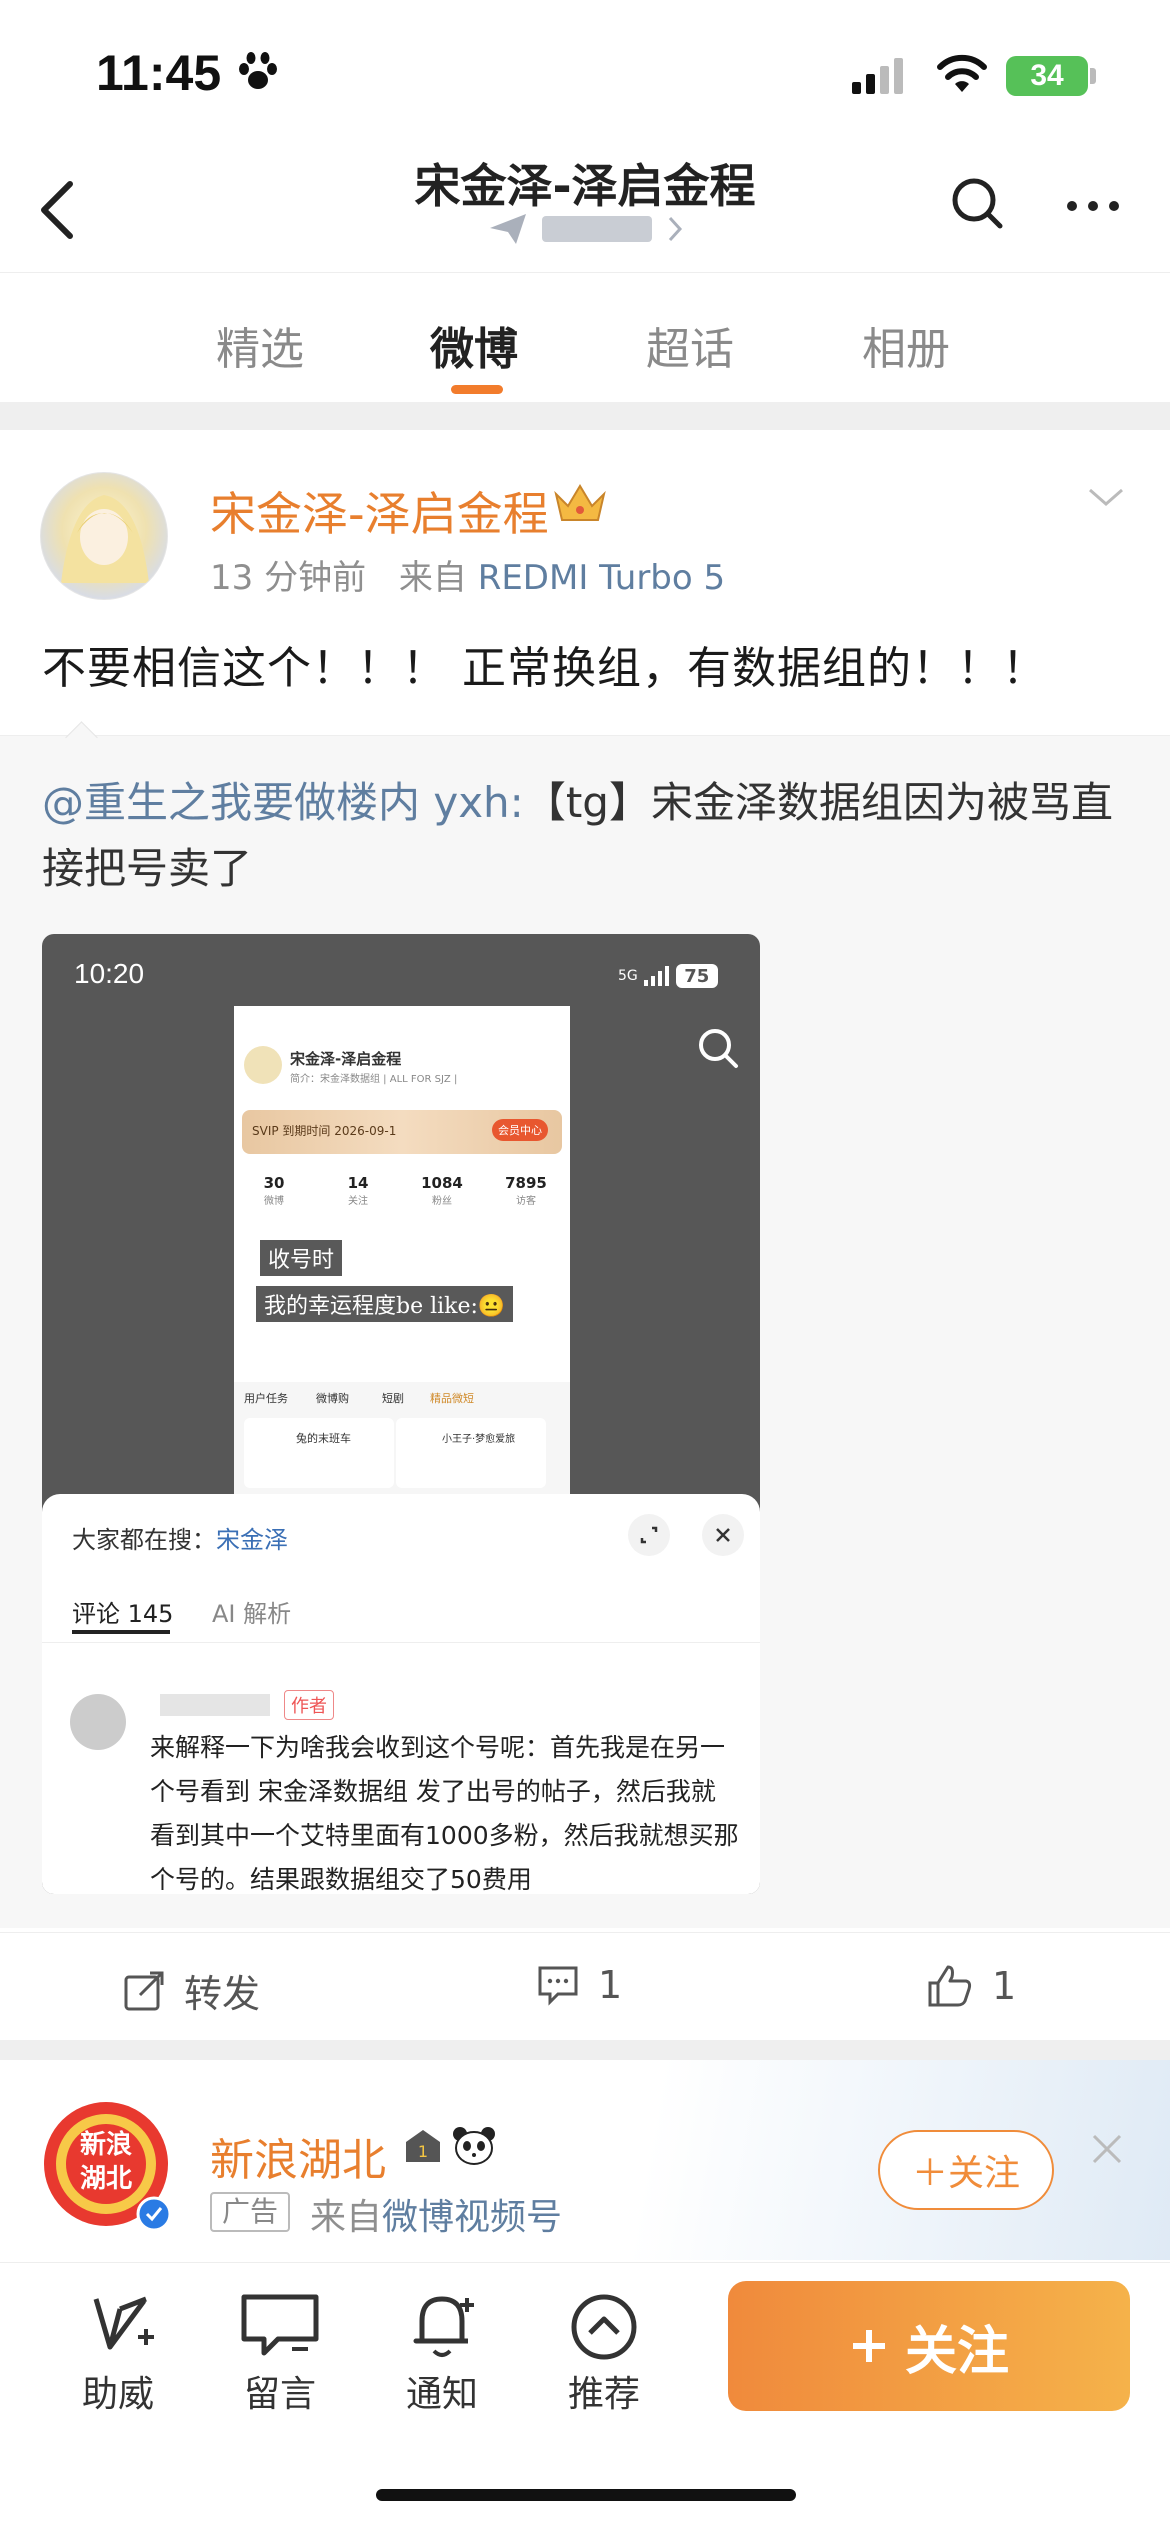 The width and height of the screenshot is (1170, 2533). I want to click on profile-subtitle, so click(586, 229).